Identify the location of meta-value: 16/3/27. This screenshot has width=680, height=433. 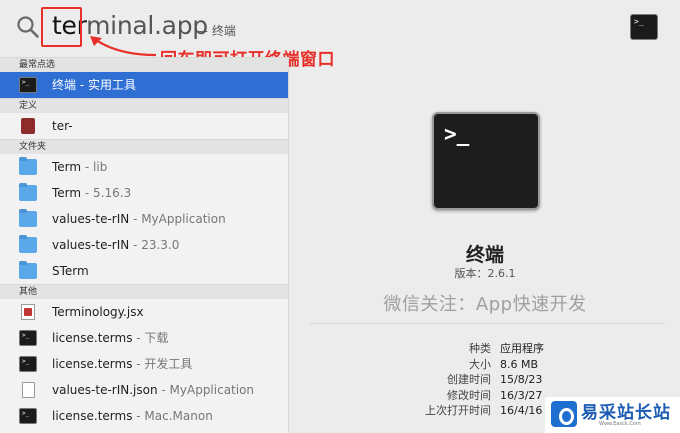
(521, 395).